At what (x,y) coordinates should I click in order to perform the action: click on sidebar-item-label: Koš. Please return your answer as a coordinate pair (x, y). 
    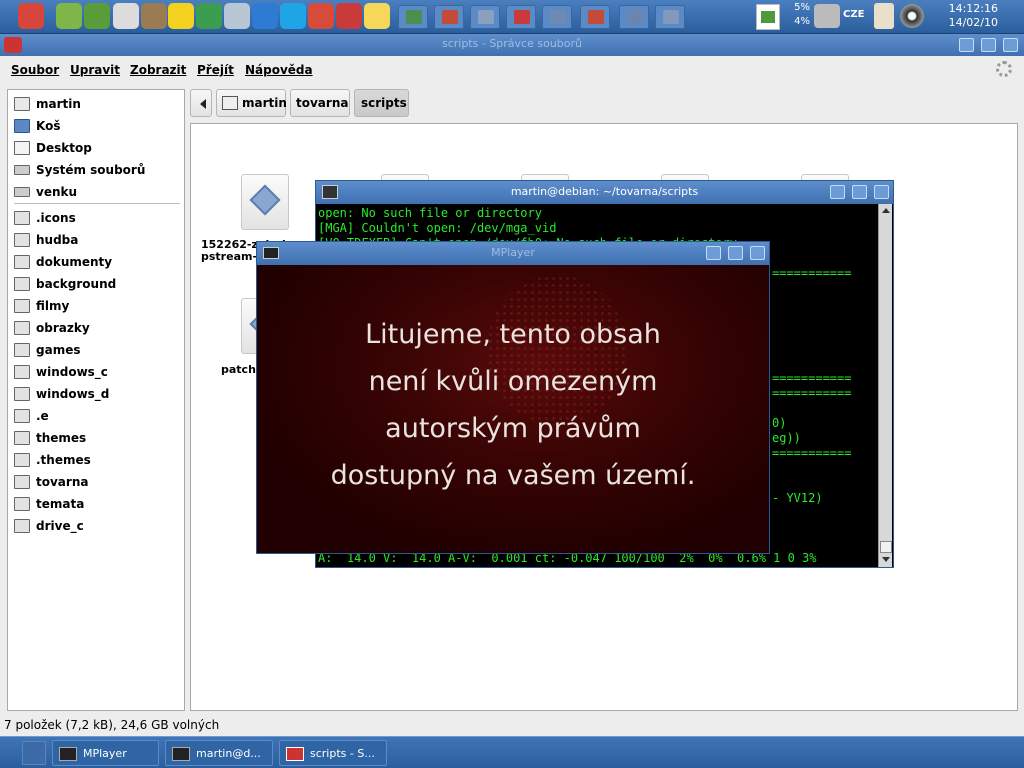
    Looking at the image, I should click on (48, 126).